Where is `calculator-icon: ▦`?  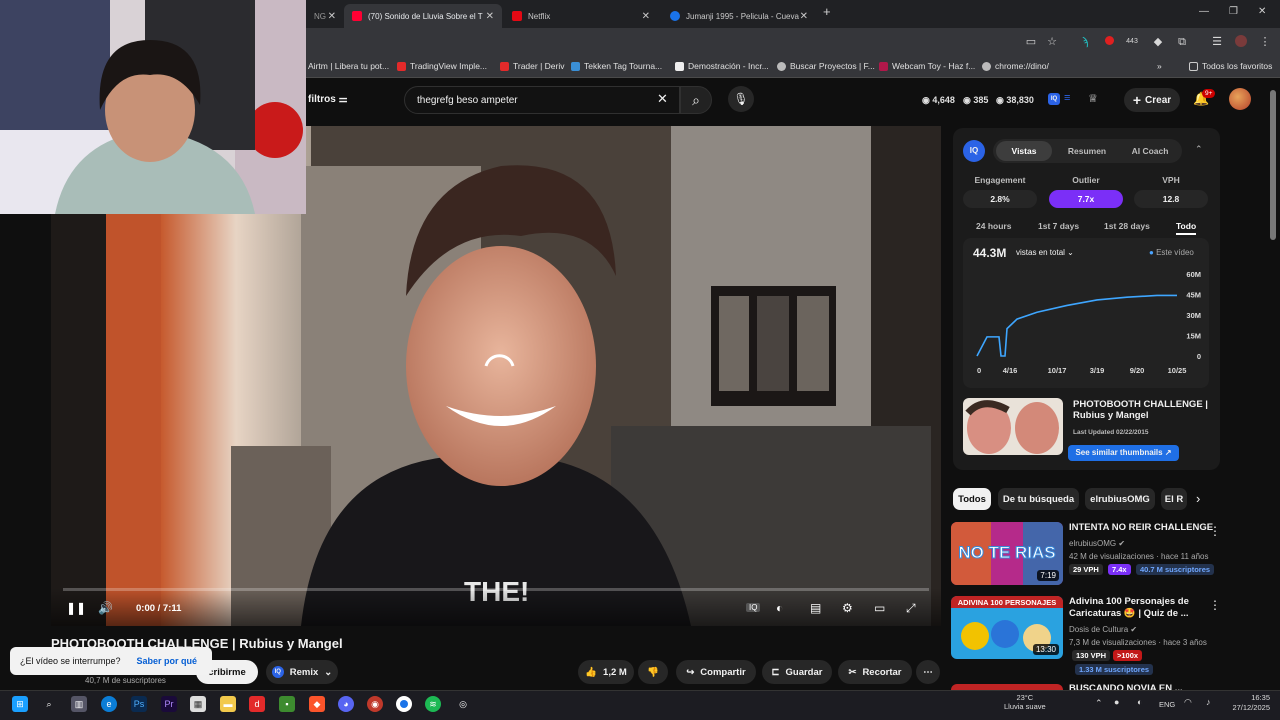 calculator-icon: ▦ is located at coordinates (198, 704).